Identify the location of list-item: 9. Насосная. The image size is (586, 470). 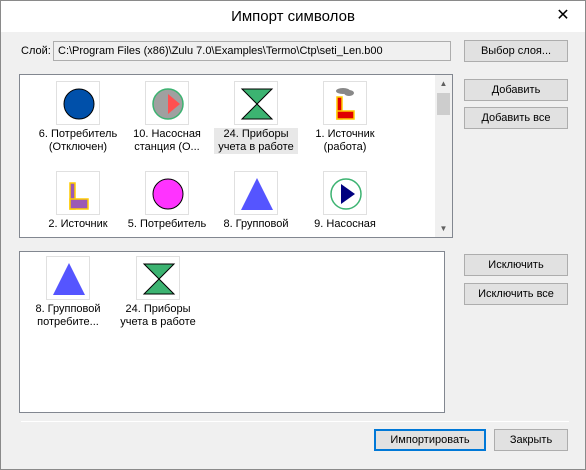
(345, 201).